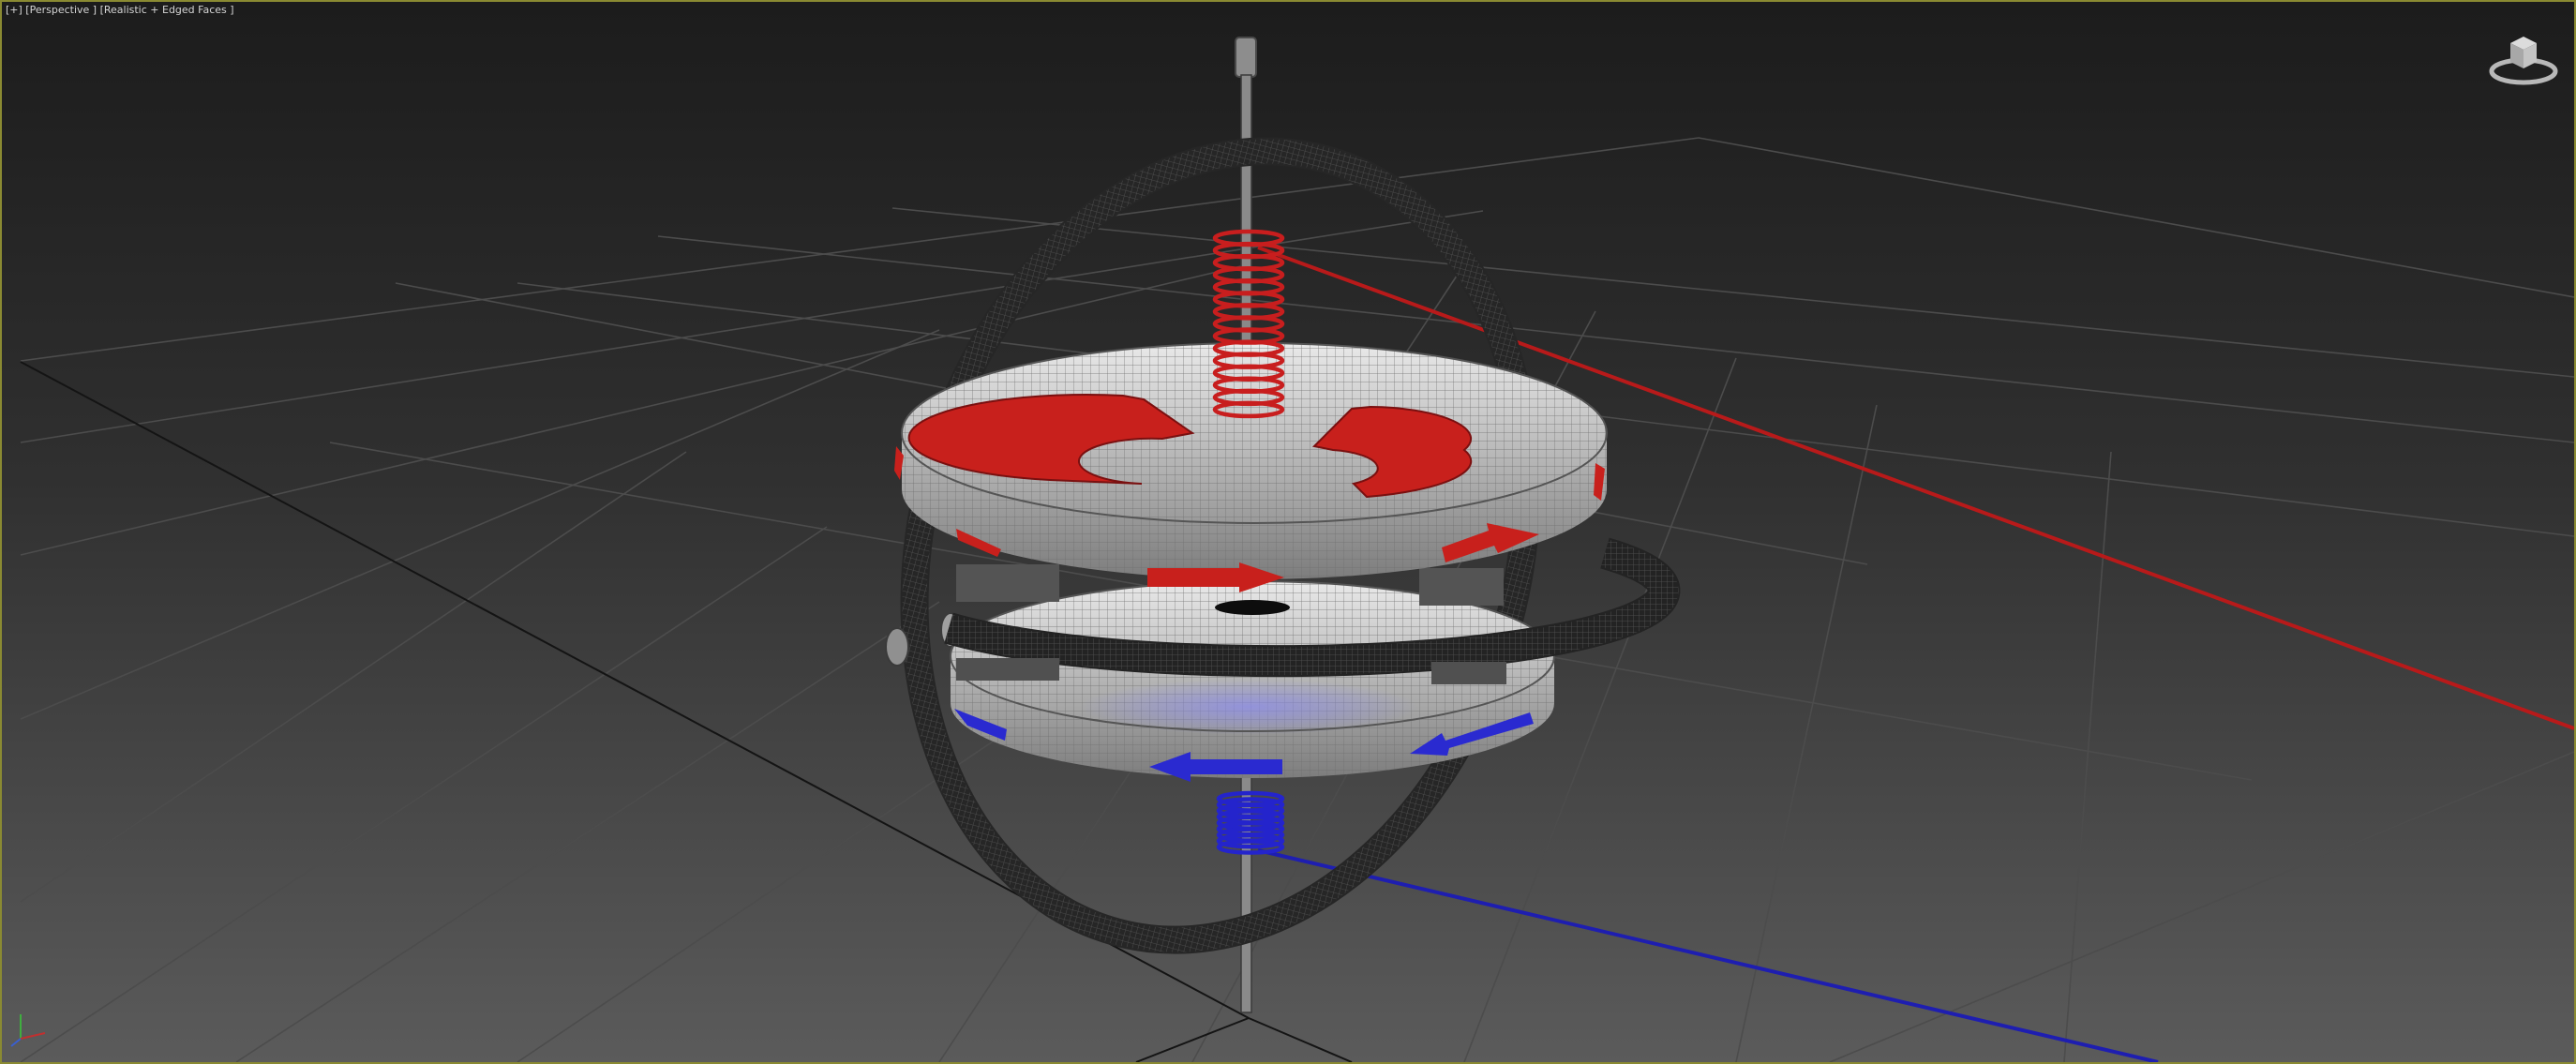 This screenshot has width=2576, height=1064. What do you see at coordinates (897, 647) in the screenshot?
I see `outer-ring-pivot` at bounding box center [897, 647].